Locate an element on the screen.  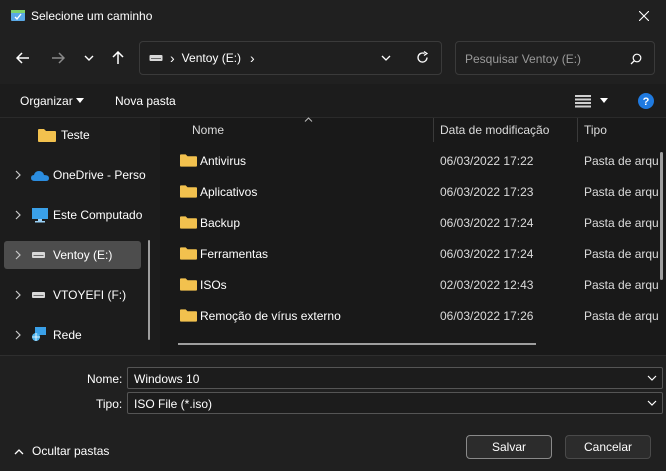
view-options-icon is located at coordinates (583, 101).